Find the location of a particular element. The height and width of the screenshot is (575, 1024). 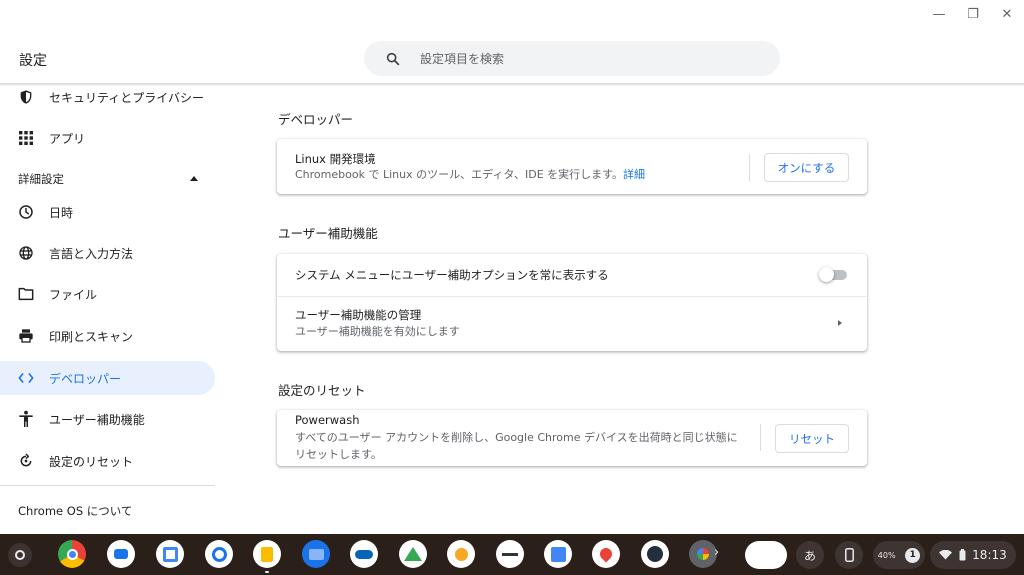

code-icon is located at coordinates (26, 378).